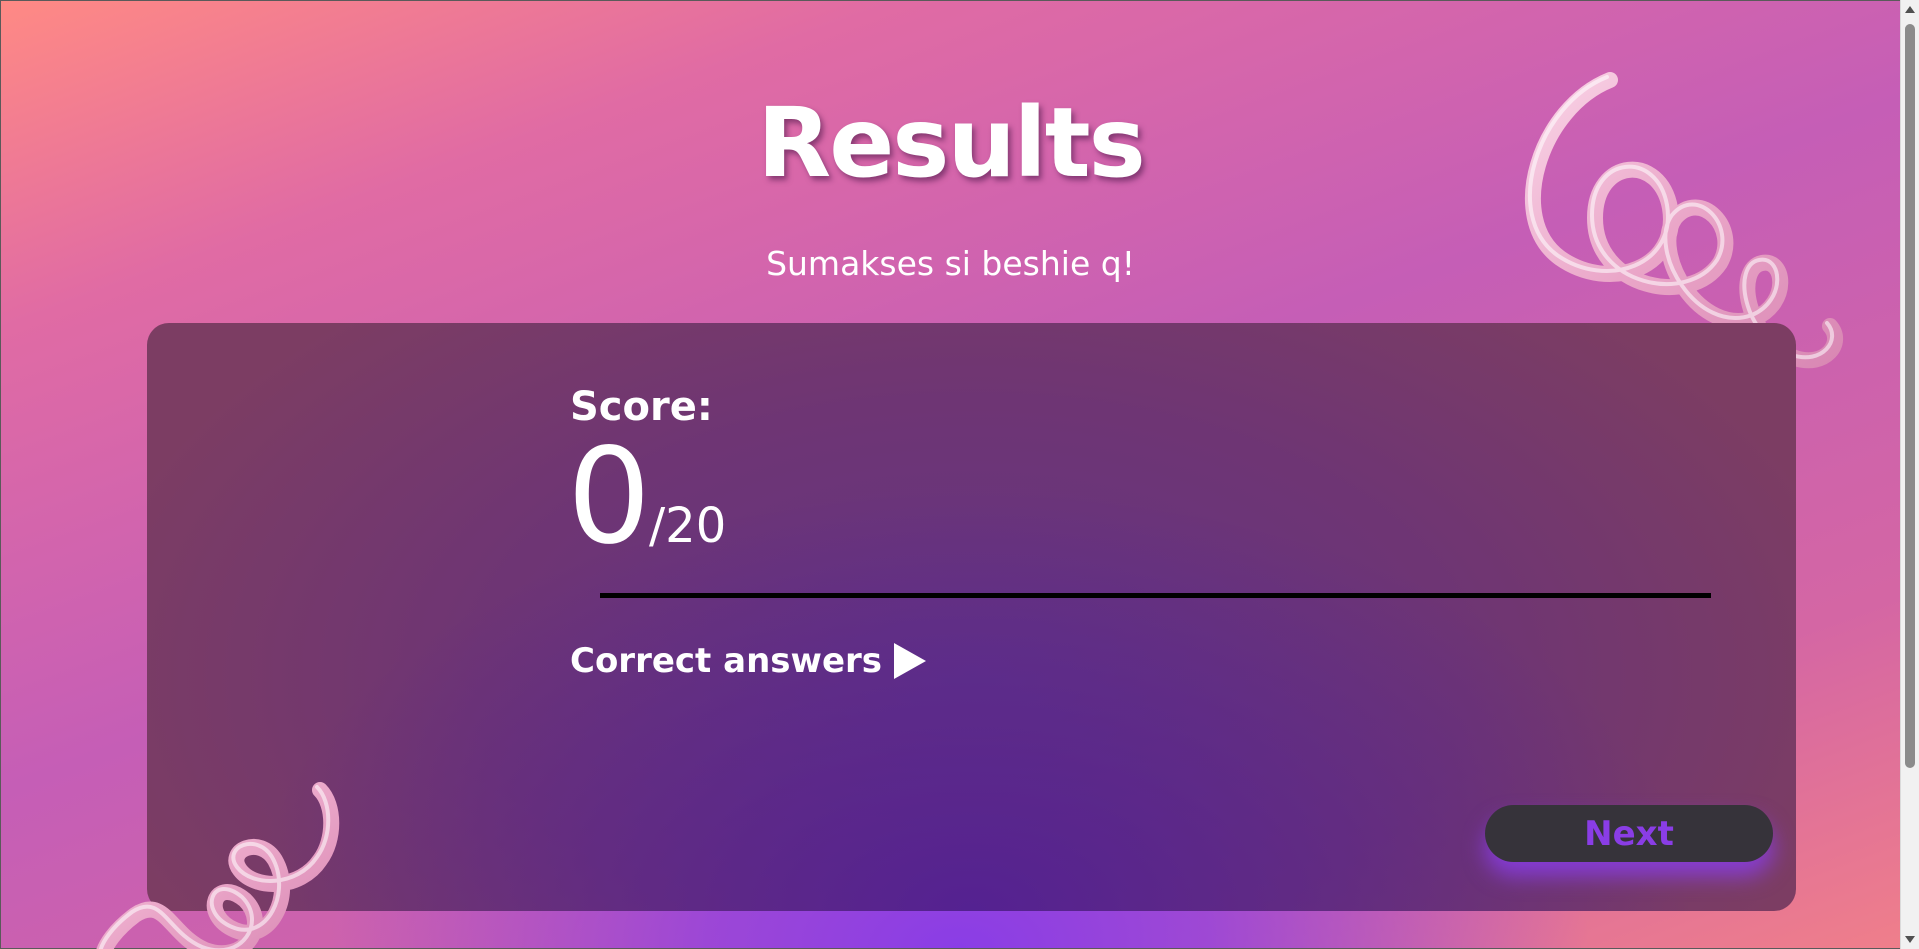  What do you see at coordinates (609, 497) in the screenshot?
I see `score-value: 0` at bounding box center [609, 497].